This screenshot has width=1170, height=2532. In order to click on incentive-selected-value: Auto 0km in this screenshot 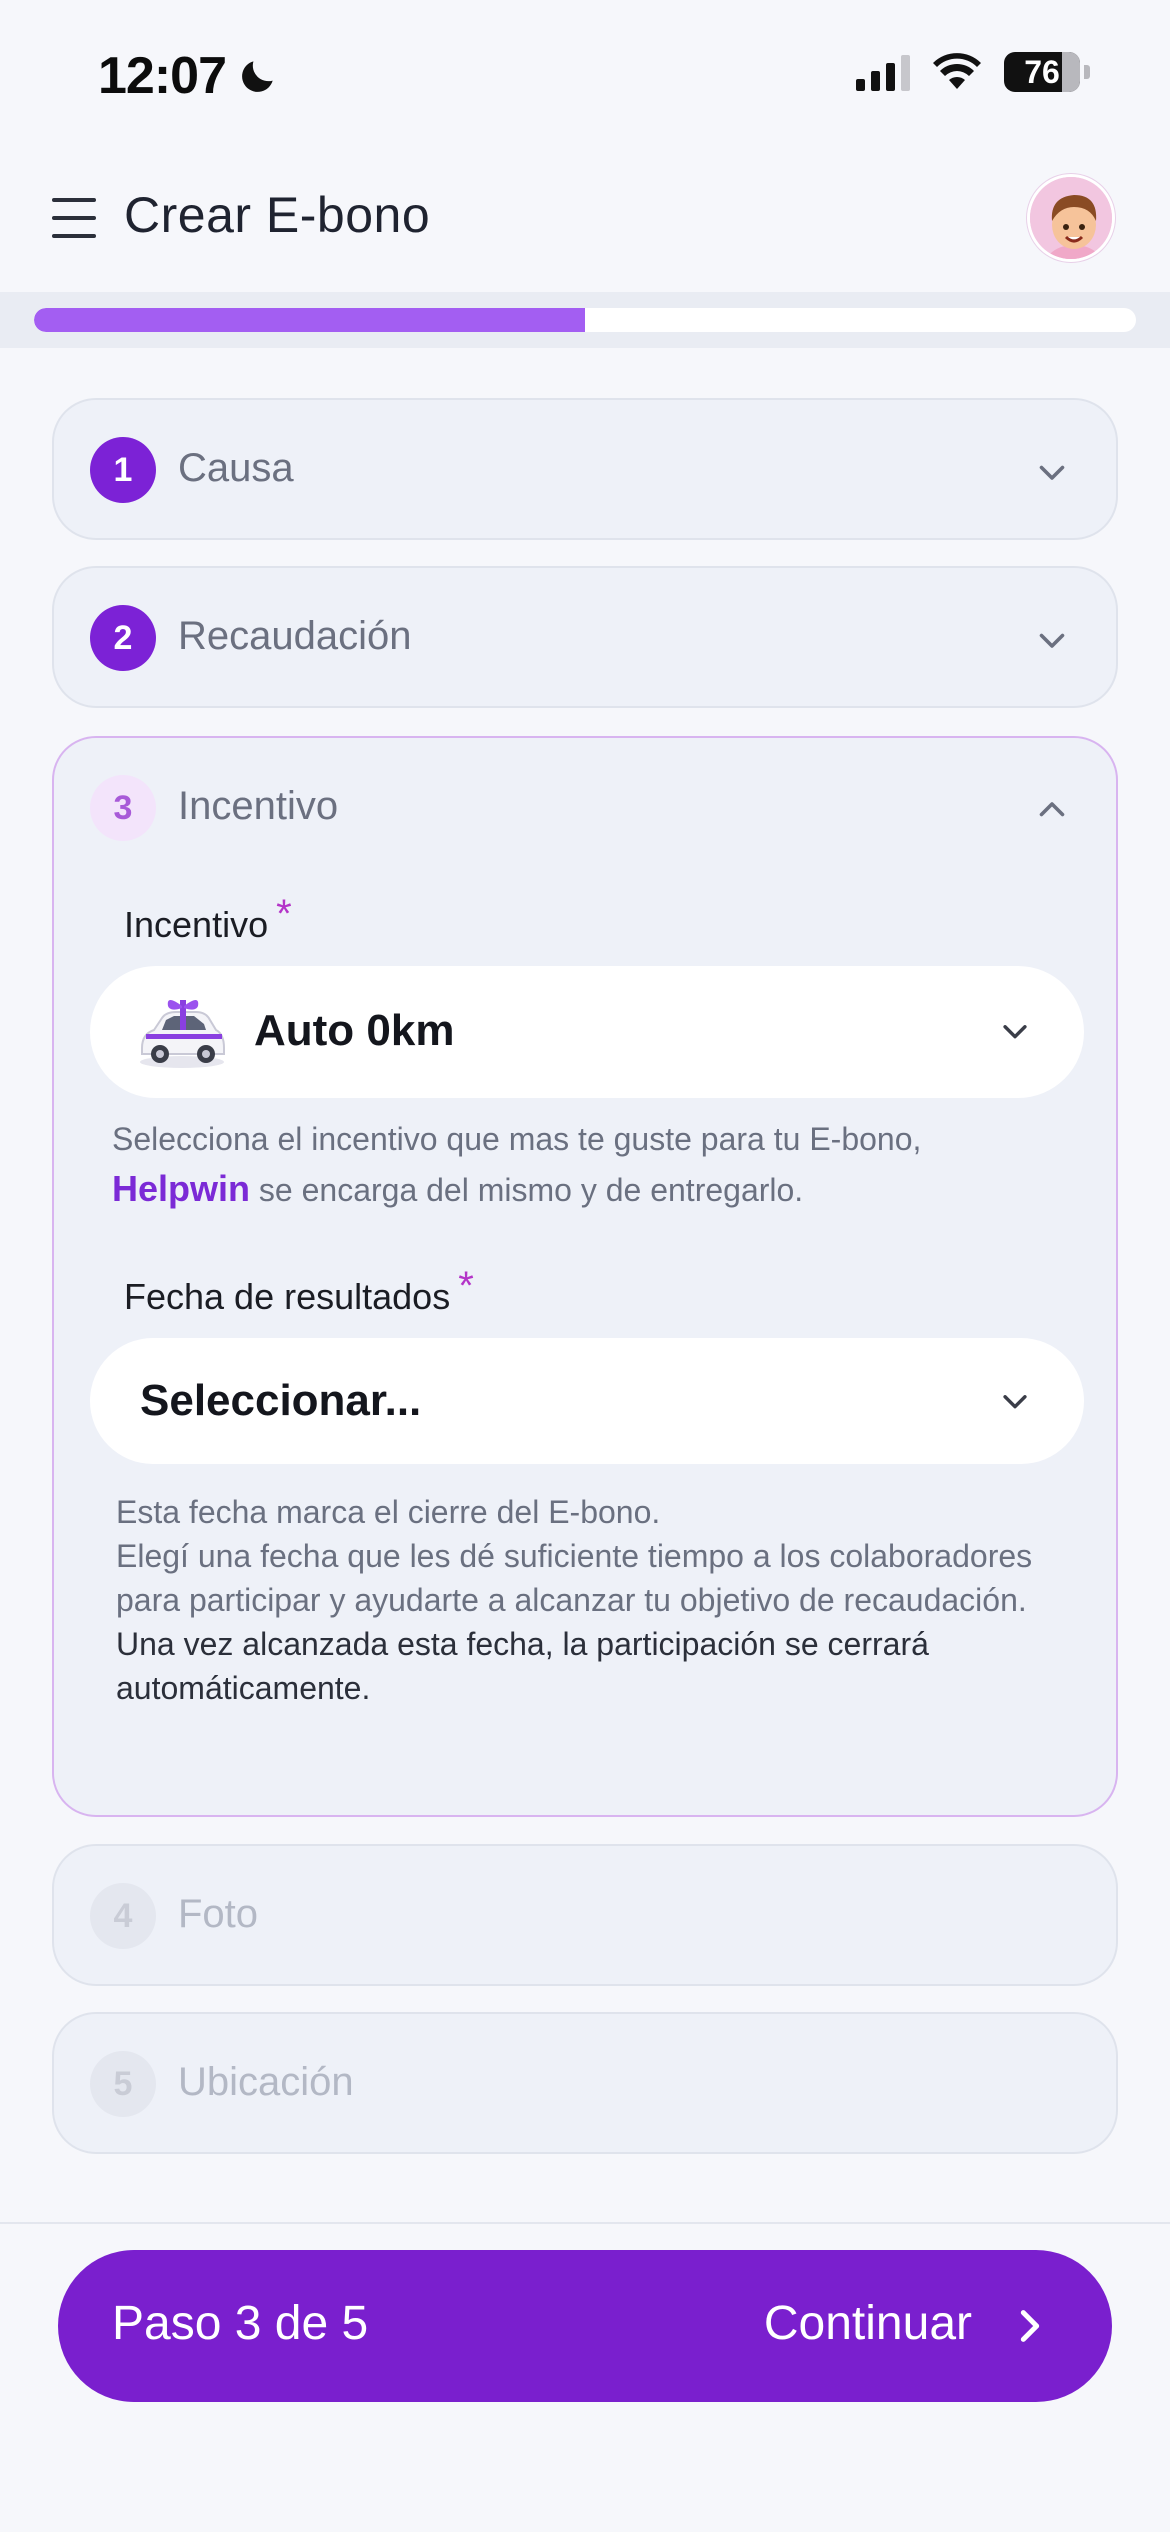, I will do `click(354, 1030)`.